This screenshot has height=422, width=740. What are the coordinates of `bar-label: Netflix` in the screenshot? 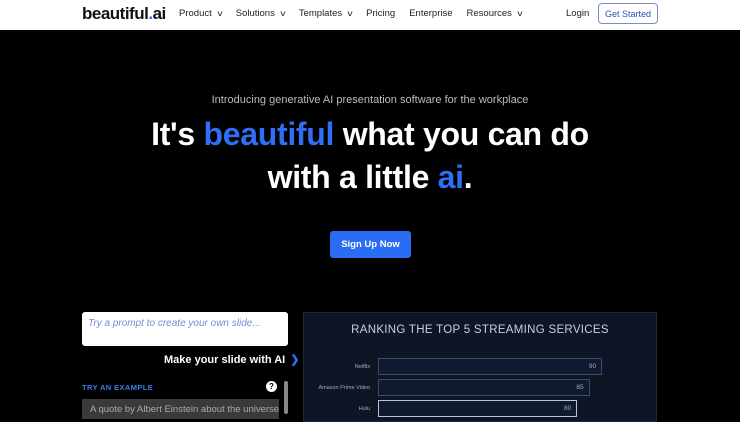 It's located at (362, 367).